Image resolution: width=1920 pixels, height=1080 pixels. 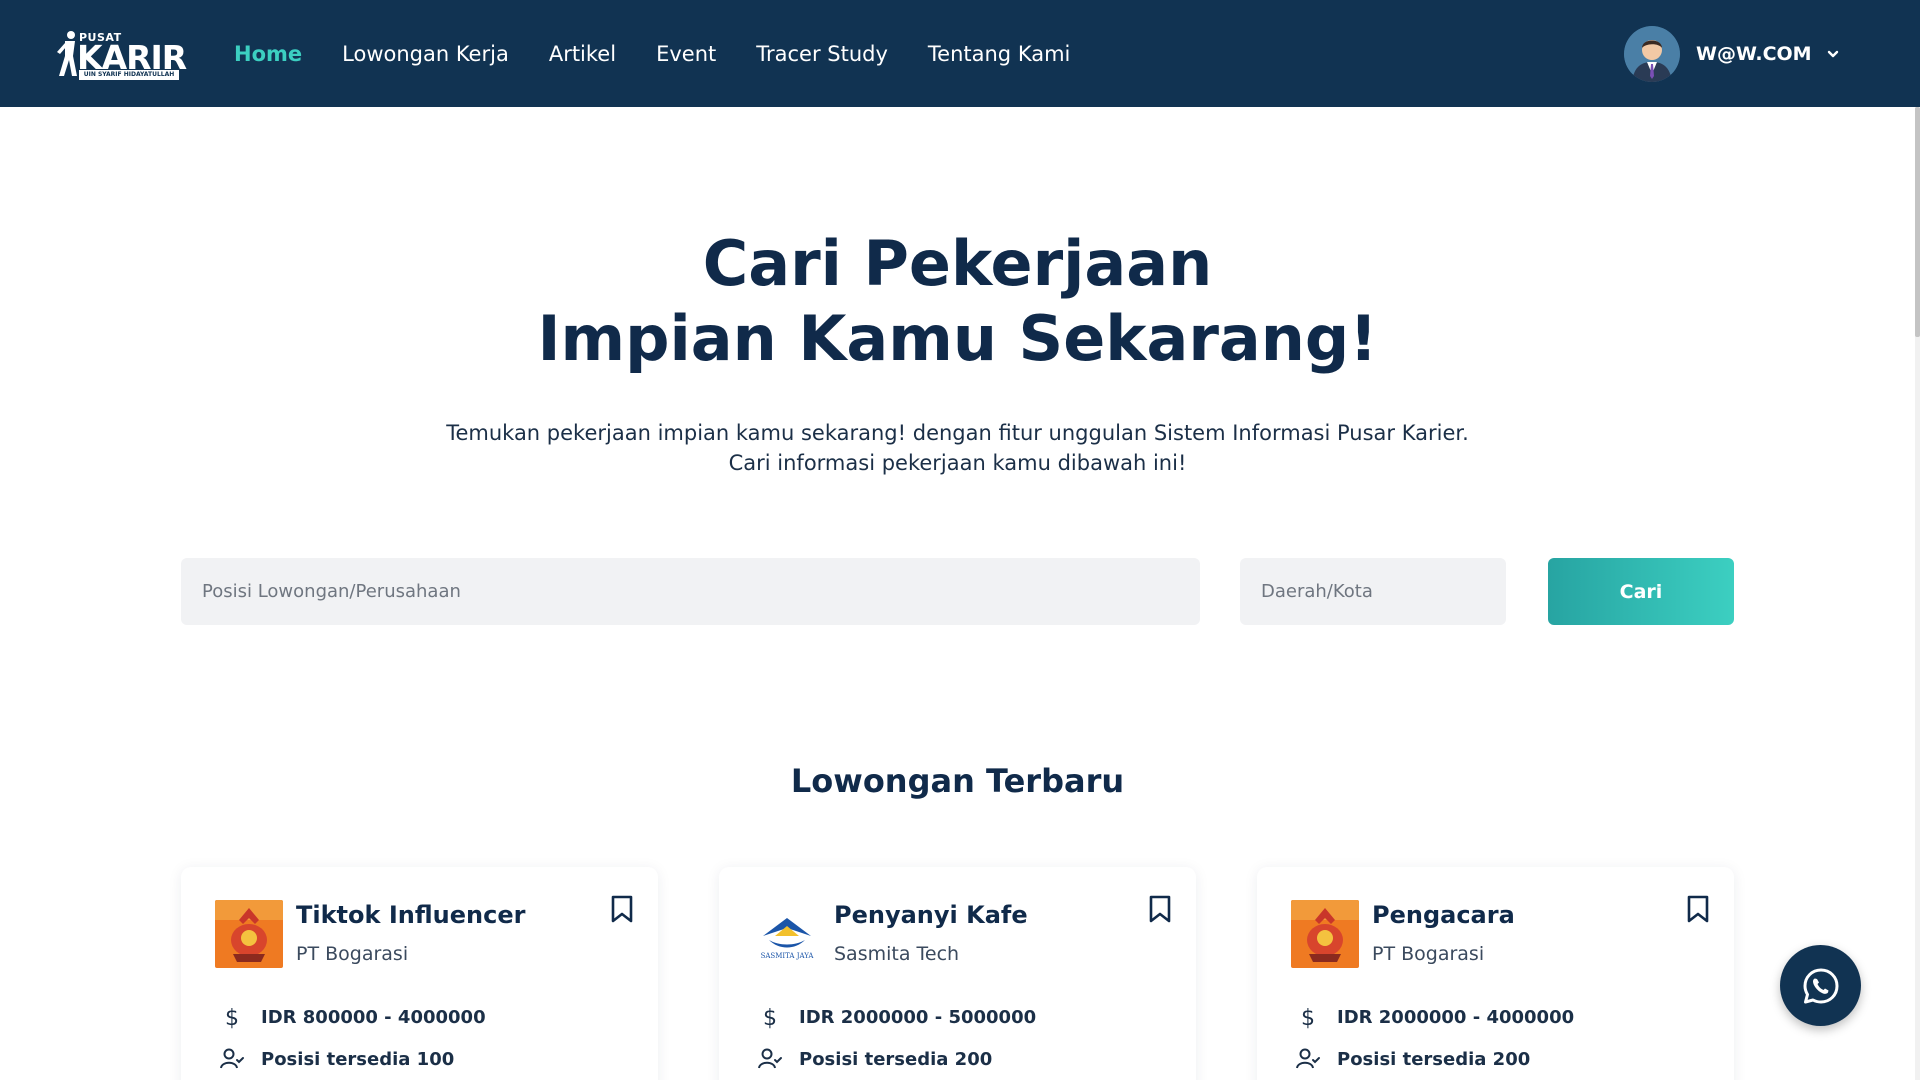 I want to click on job-title: Pengacara, so click(x=1443, y=915).